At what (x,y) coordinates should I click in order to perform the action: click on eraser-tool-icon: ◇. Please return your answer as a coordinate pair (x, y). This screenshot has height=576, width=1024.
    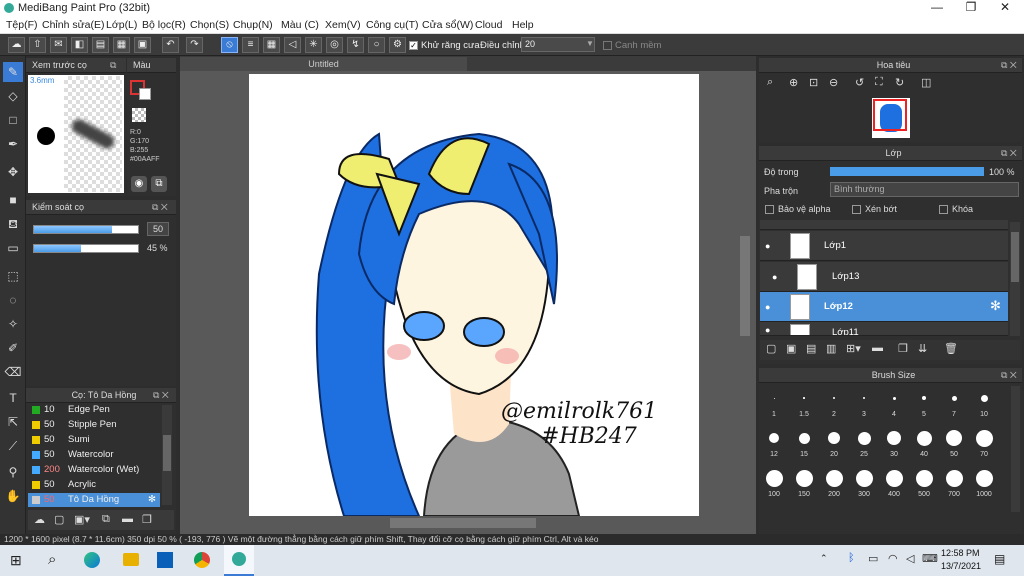
    Looking at the image, I should click on (13, 96).